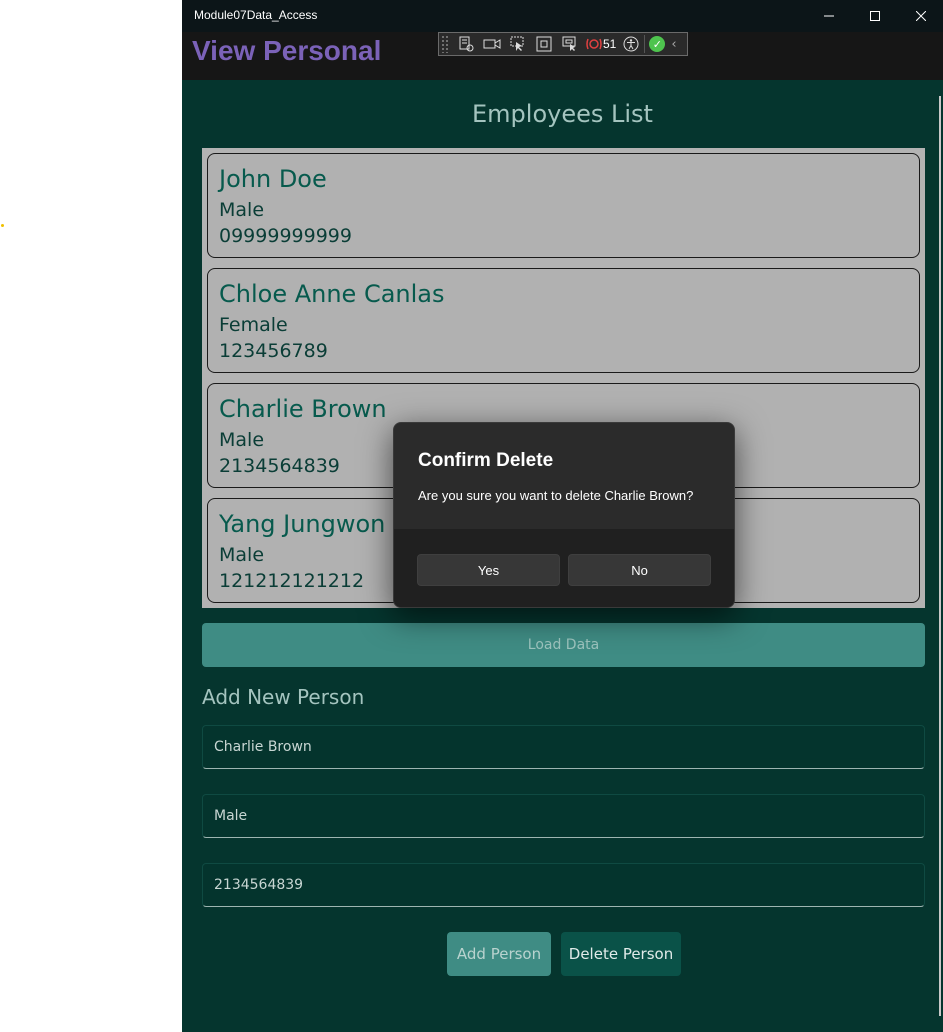  I want to click on xaml-debug-toolbar: 51 ✓ ‹, so click(563, 44).